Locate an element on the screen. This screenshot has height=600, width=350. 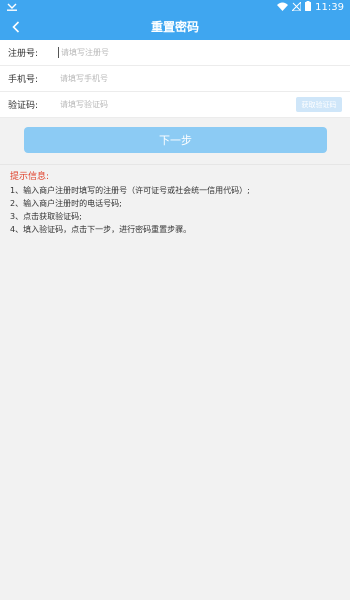
tip-item: 1、输入商户注册时填写的注册号（许可证号或社会统一信用代码）; is located at coordinates (130, 190).